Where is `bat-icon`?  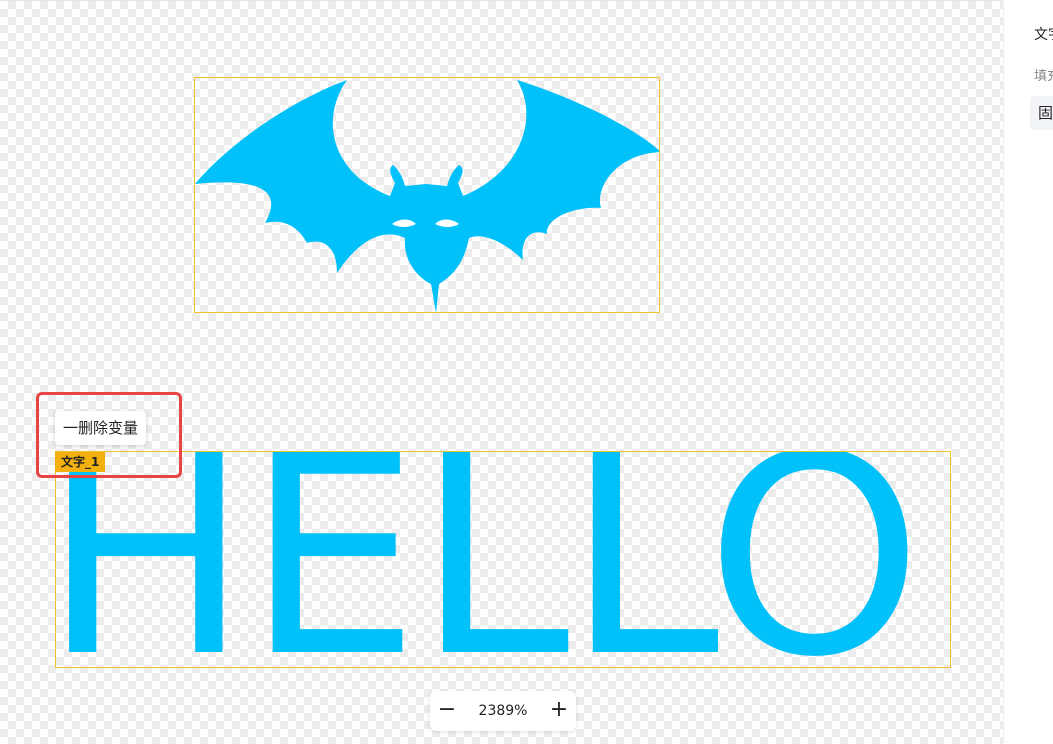 bat-icon is located at coordinates (427, 196).